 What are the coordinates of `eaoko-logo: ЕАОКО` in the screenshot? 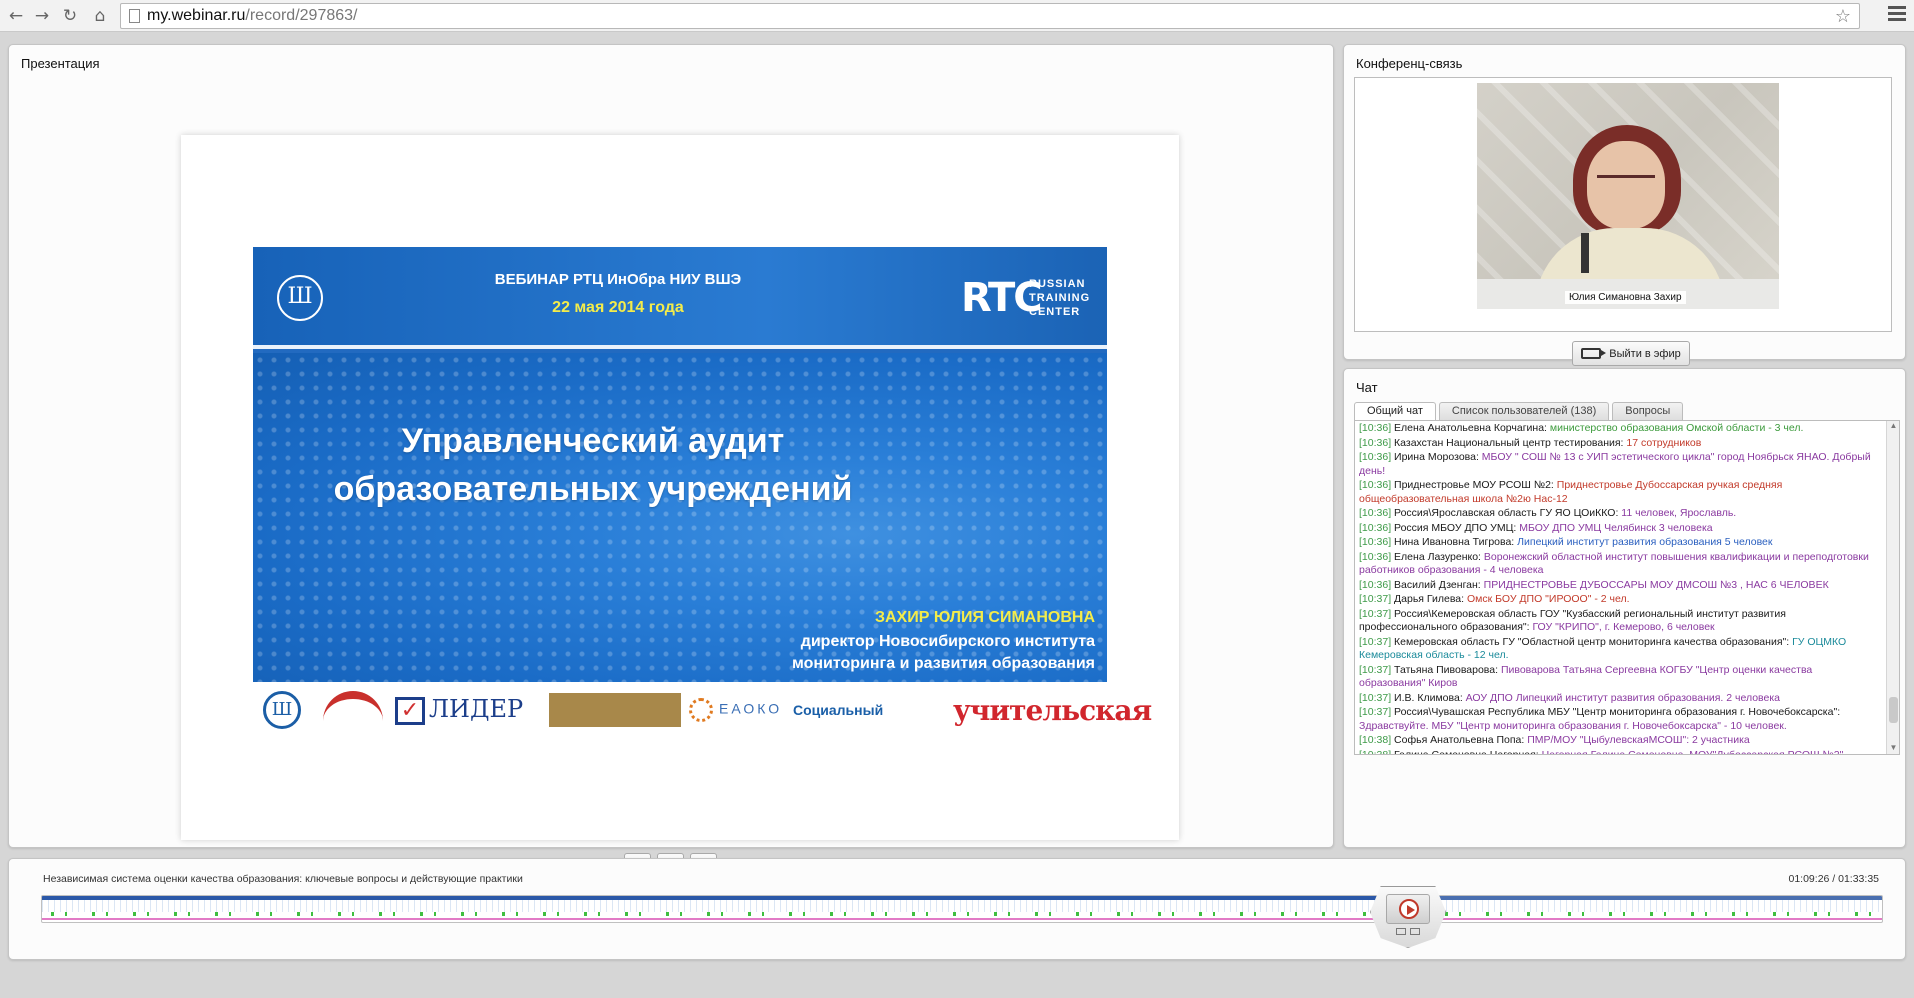 It's located at (735, 710).